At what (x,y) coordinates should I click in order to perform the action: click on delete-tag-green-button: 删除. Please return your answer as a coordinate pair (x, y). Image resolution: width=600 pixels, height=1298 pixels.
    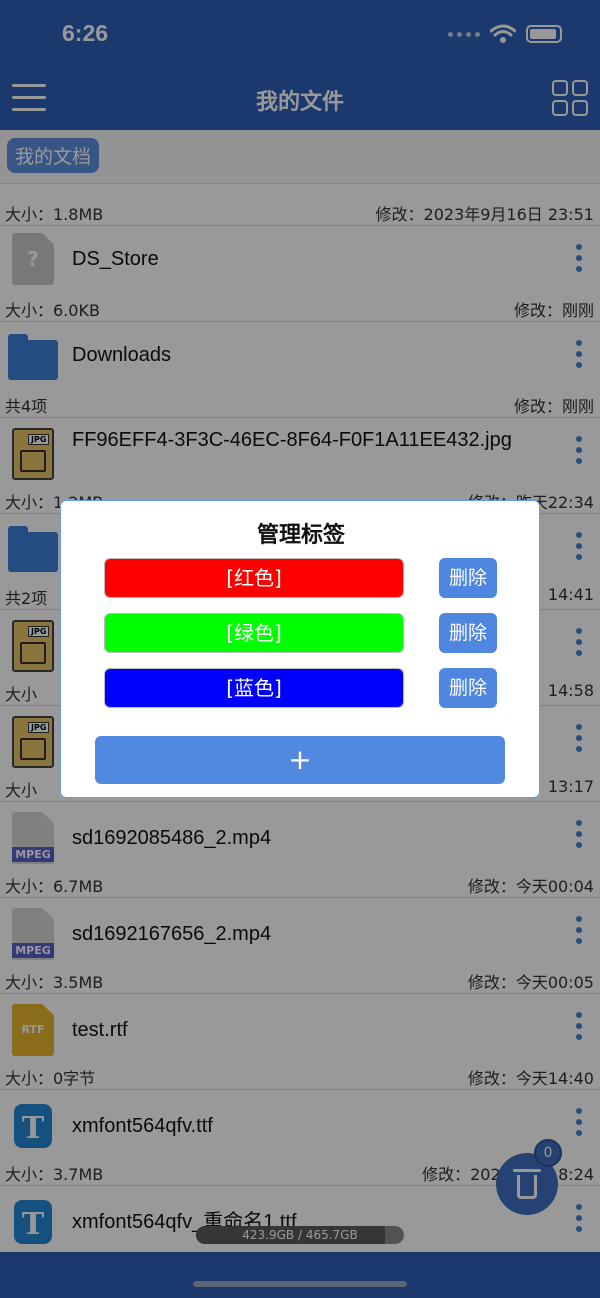
    Looking at the image, I should click on (468, 633).